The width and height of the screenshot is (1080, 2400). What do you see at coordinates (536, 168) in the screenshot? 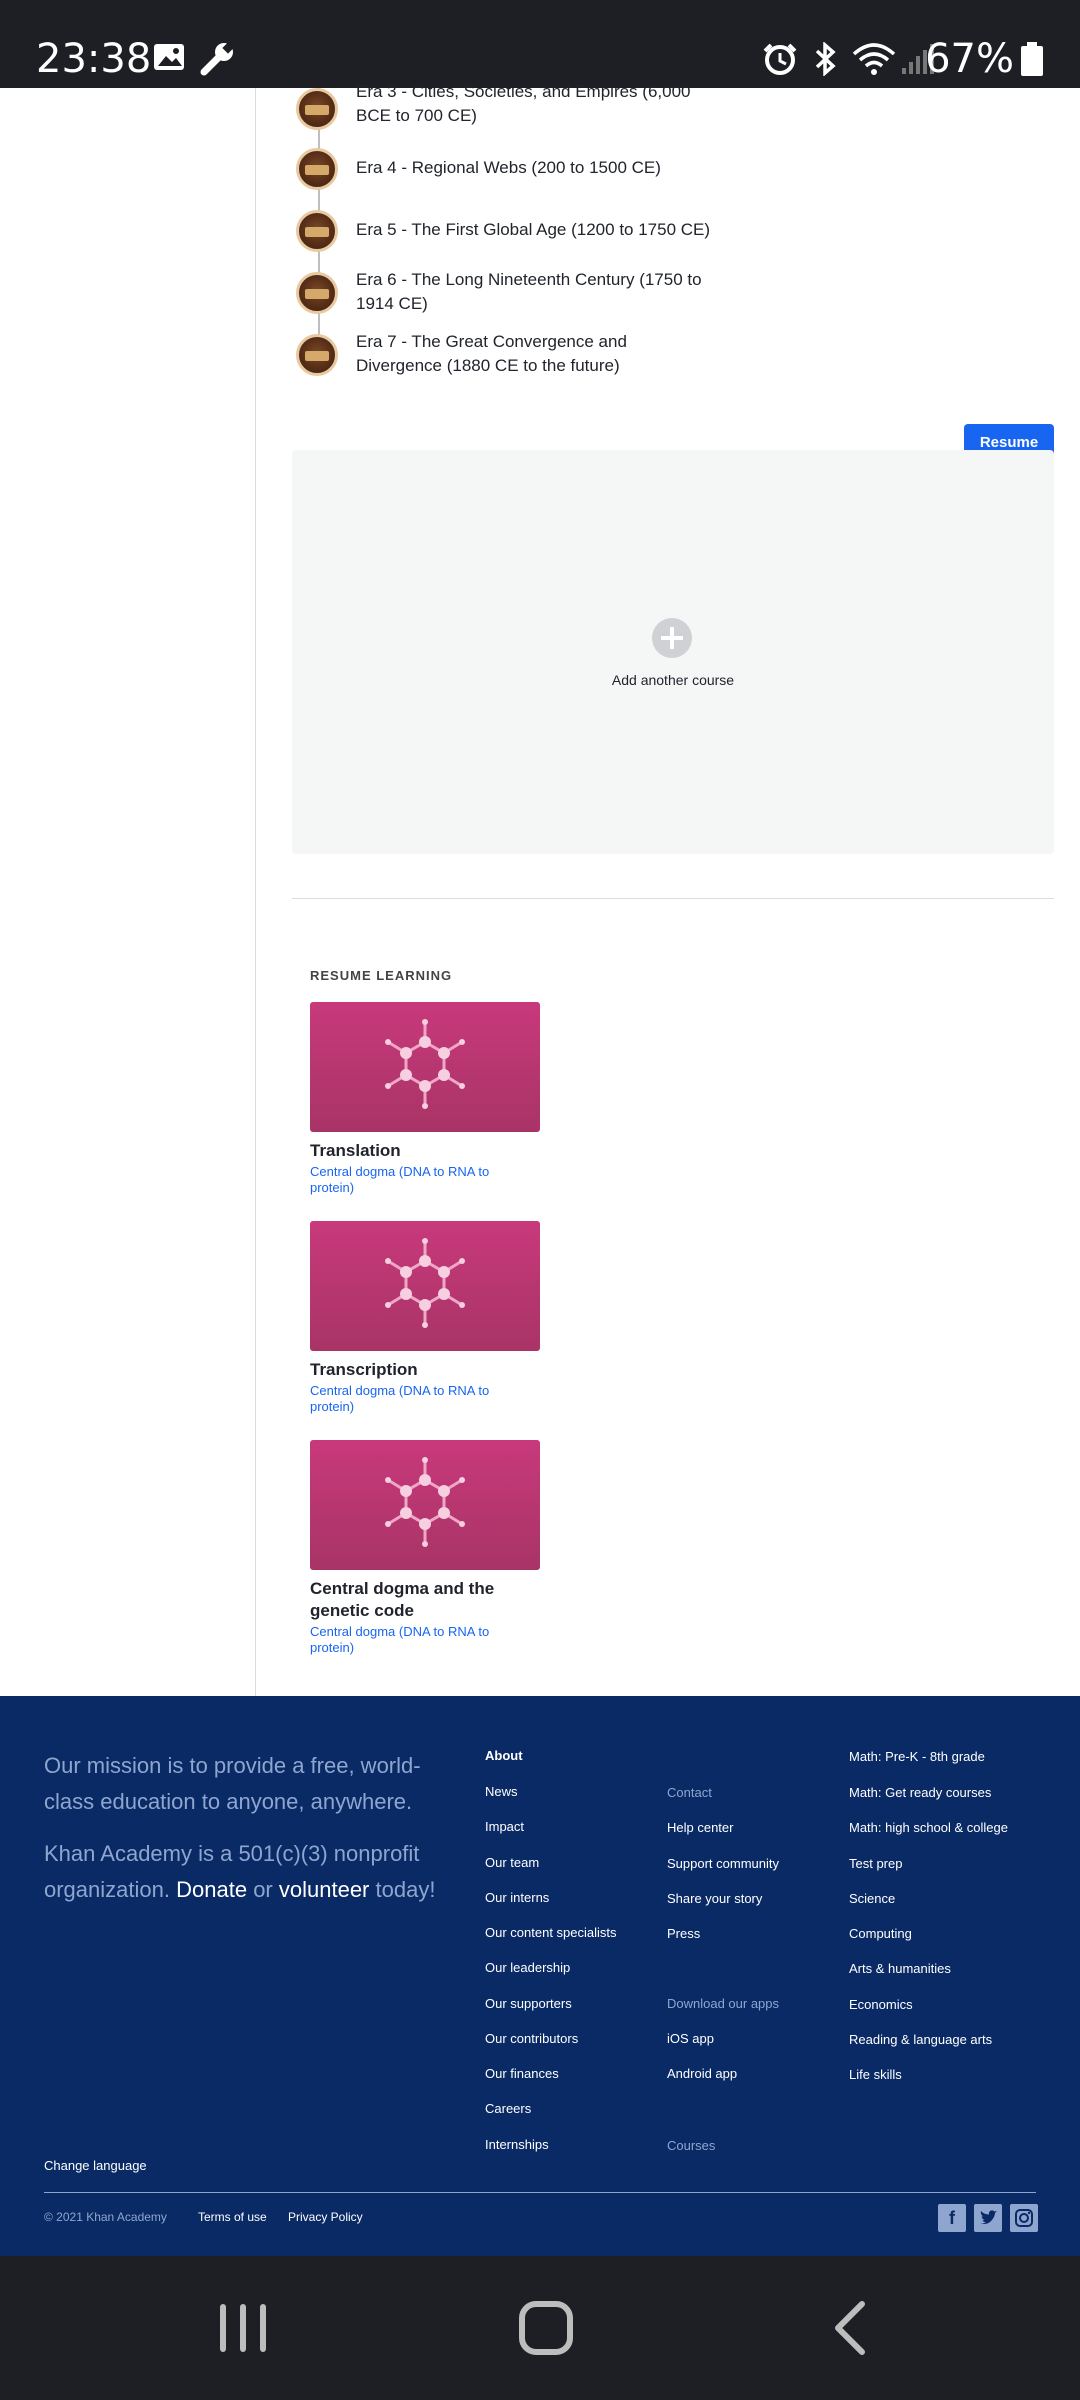
I see `era-title: Era 4 - Regional Webs (200 to 1500 CE)` at bounding box center [536, 168].